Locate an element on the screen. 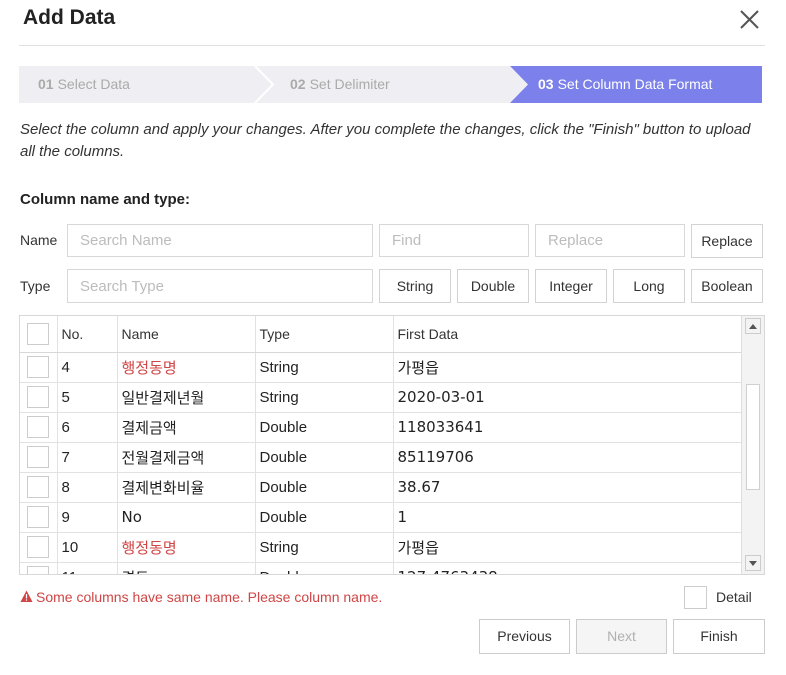 The image size is (786, 675). find-input is located at coordinates (454, 240).